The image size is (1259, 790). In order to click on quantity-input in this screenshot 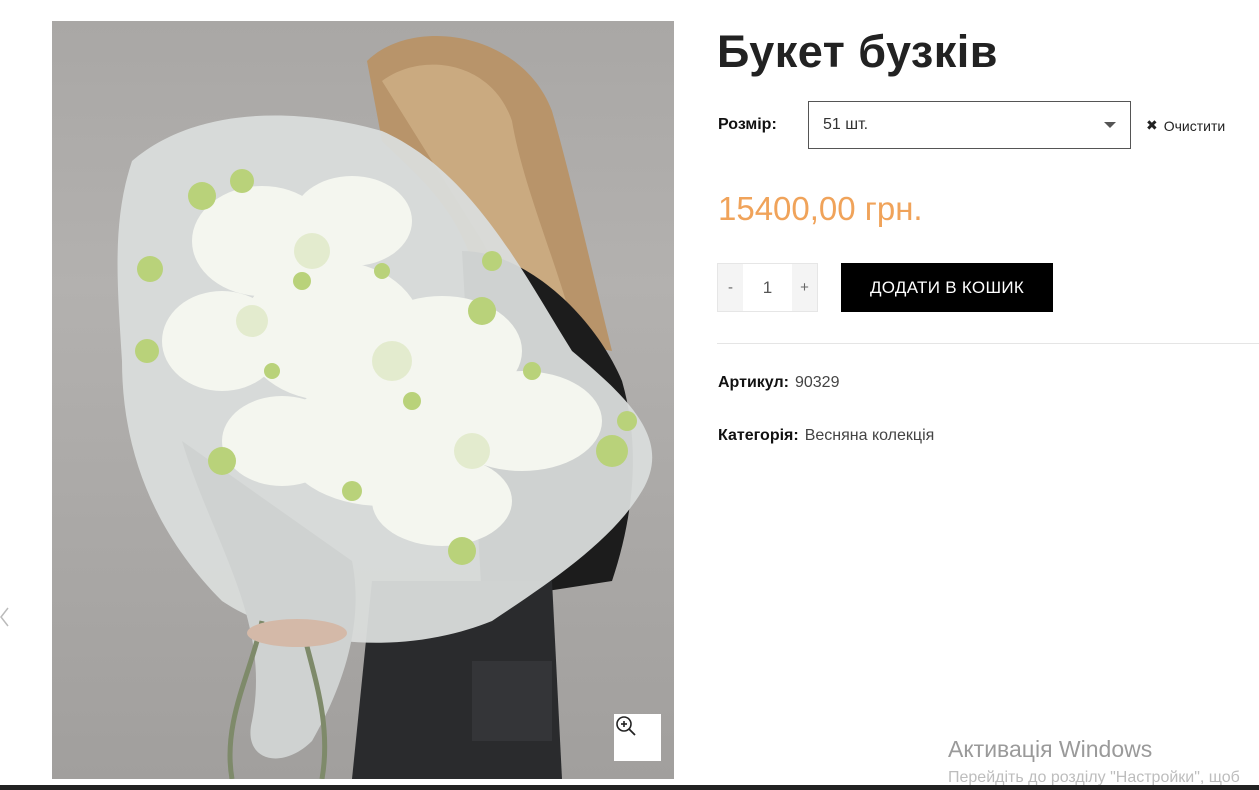, I will do `click(767, 287)`.